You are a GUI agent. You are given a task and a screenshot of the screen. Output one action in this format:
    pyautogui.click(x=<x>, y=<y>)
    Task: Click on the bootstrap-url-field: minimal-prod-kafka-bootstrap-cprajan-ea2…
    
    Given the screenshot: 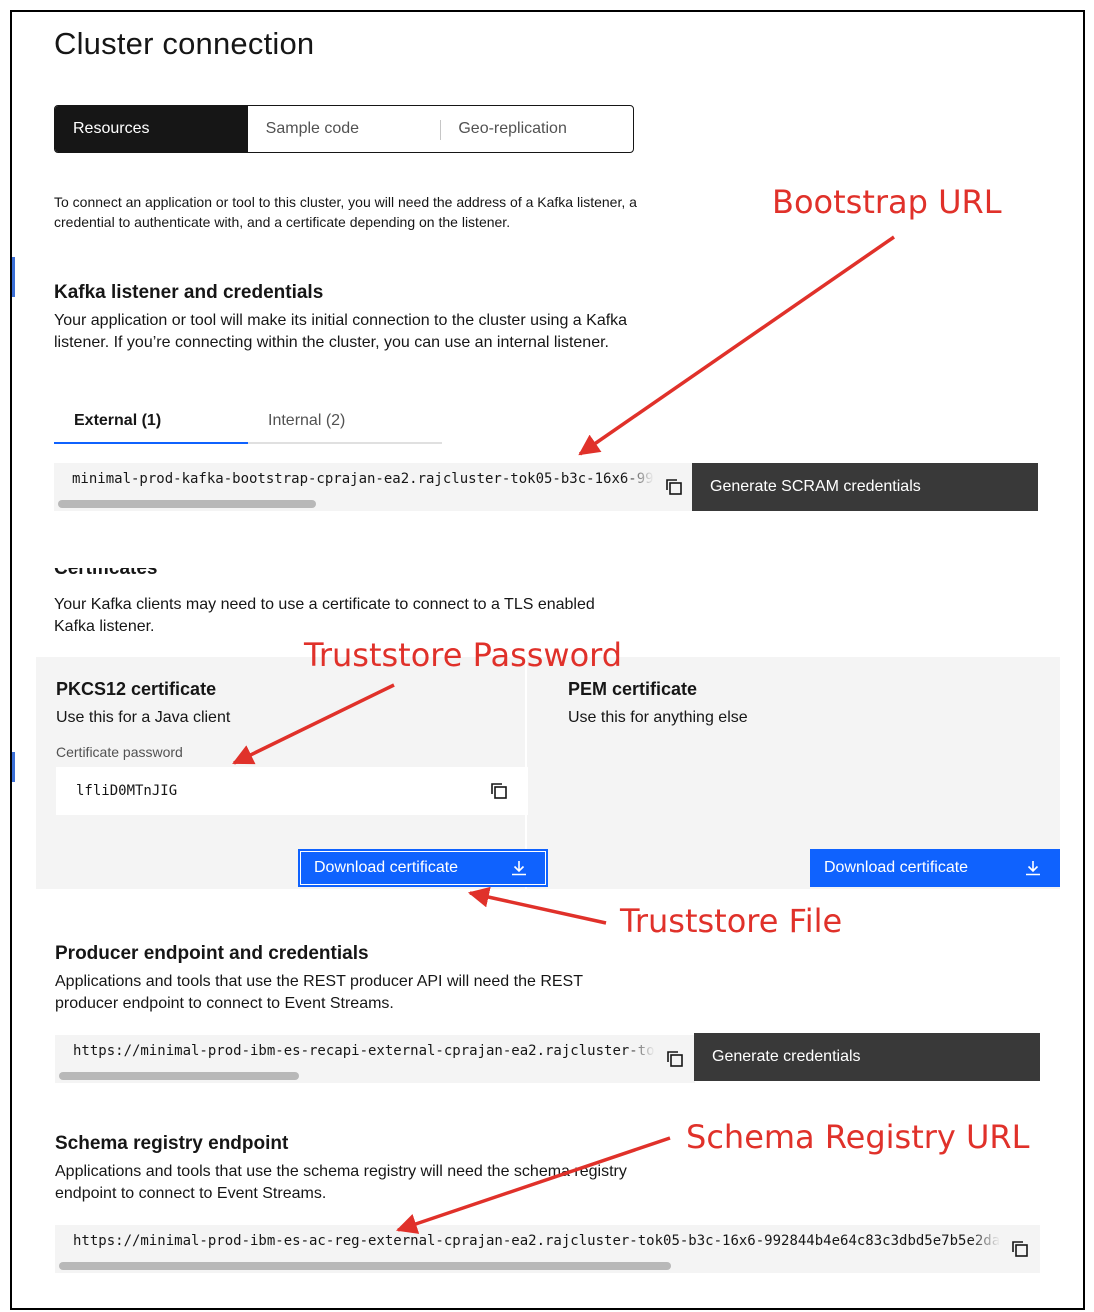 What is the action you would take?
    pyautogui.click(x=374, y=487)
    